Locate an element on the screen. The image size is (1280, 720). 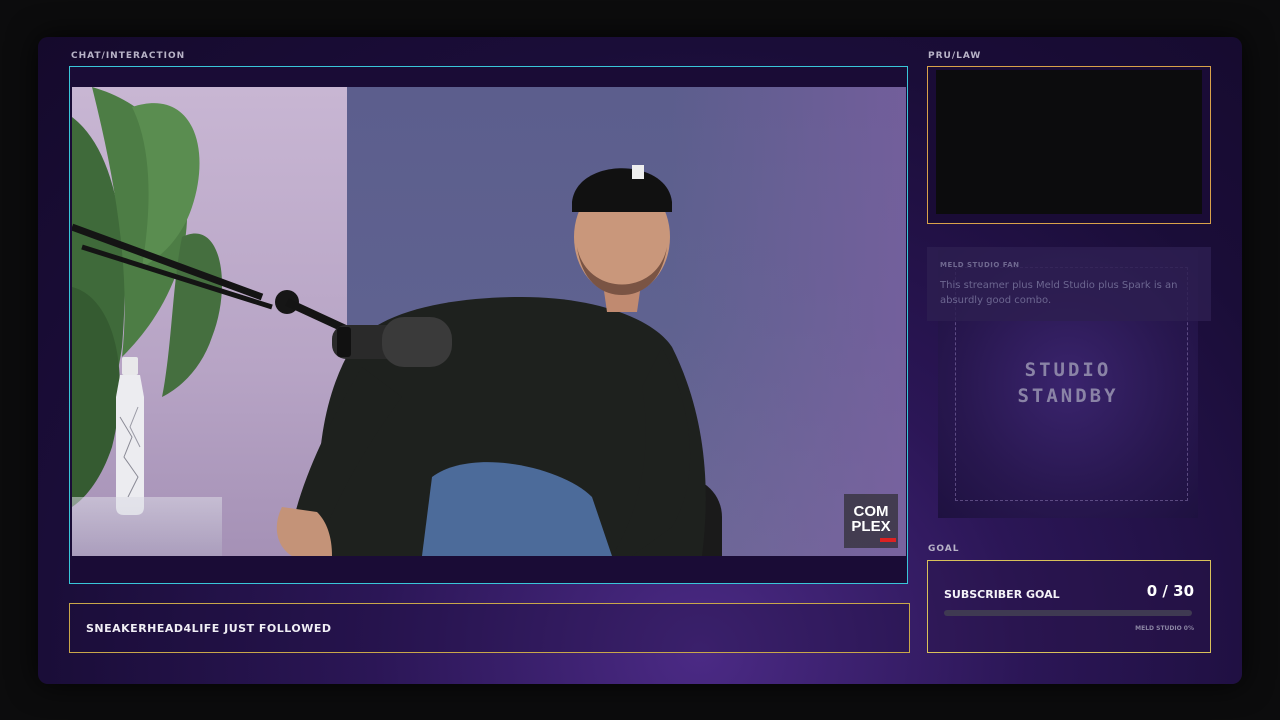
cam-section-label: PRU/LAW is located at coordinates (955, 56).